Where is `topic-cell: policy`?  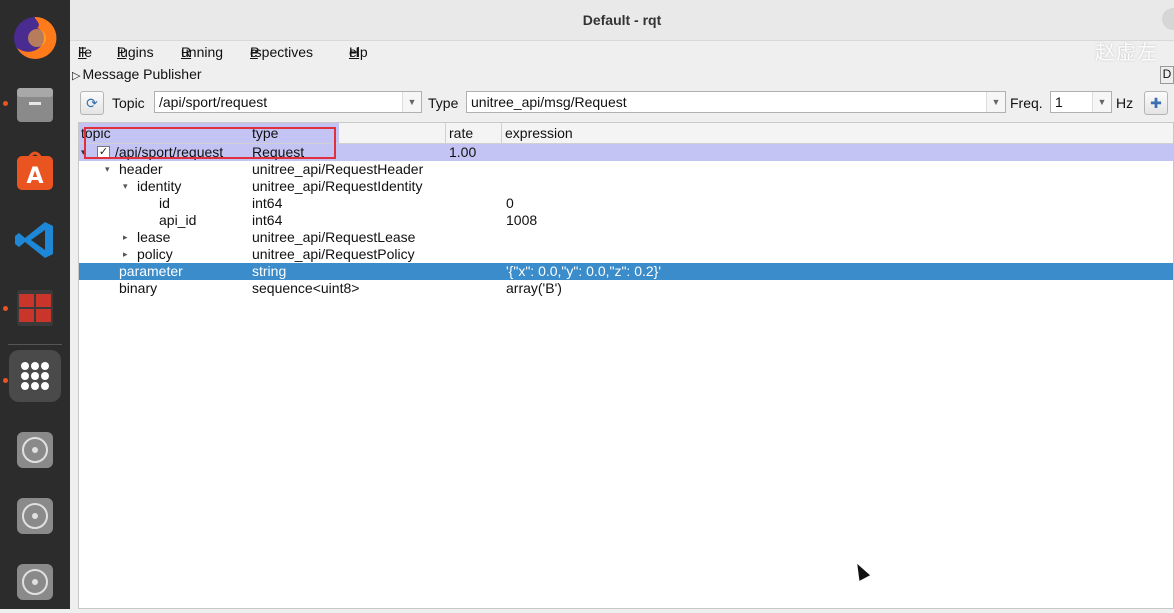 topic-cell: policy is located at coordinates (155, 254).